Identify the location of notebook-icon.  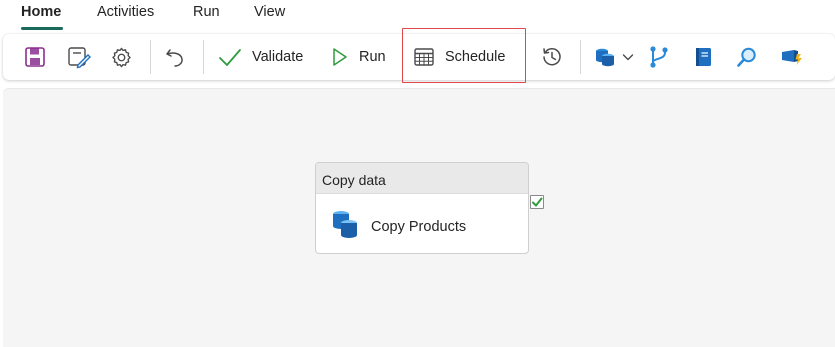
(703, 57).